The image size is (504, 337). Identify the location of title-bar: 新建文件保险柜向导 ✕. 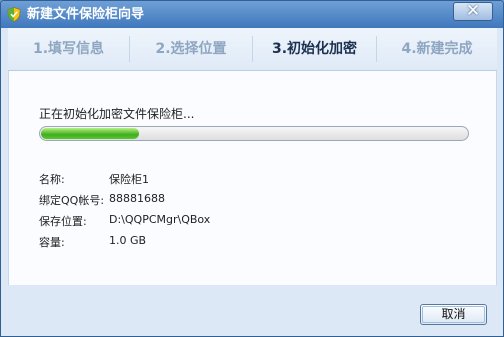
(252, 14).